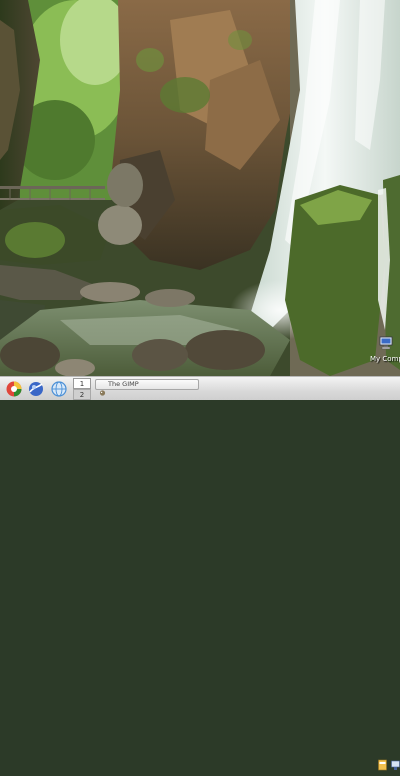 The width and height of the screenshot is (400, 776). Describe the element at coordinates (385, 359) in the screenshot. I see `desktop-icon-label: My Computer` at that location.